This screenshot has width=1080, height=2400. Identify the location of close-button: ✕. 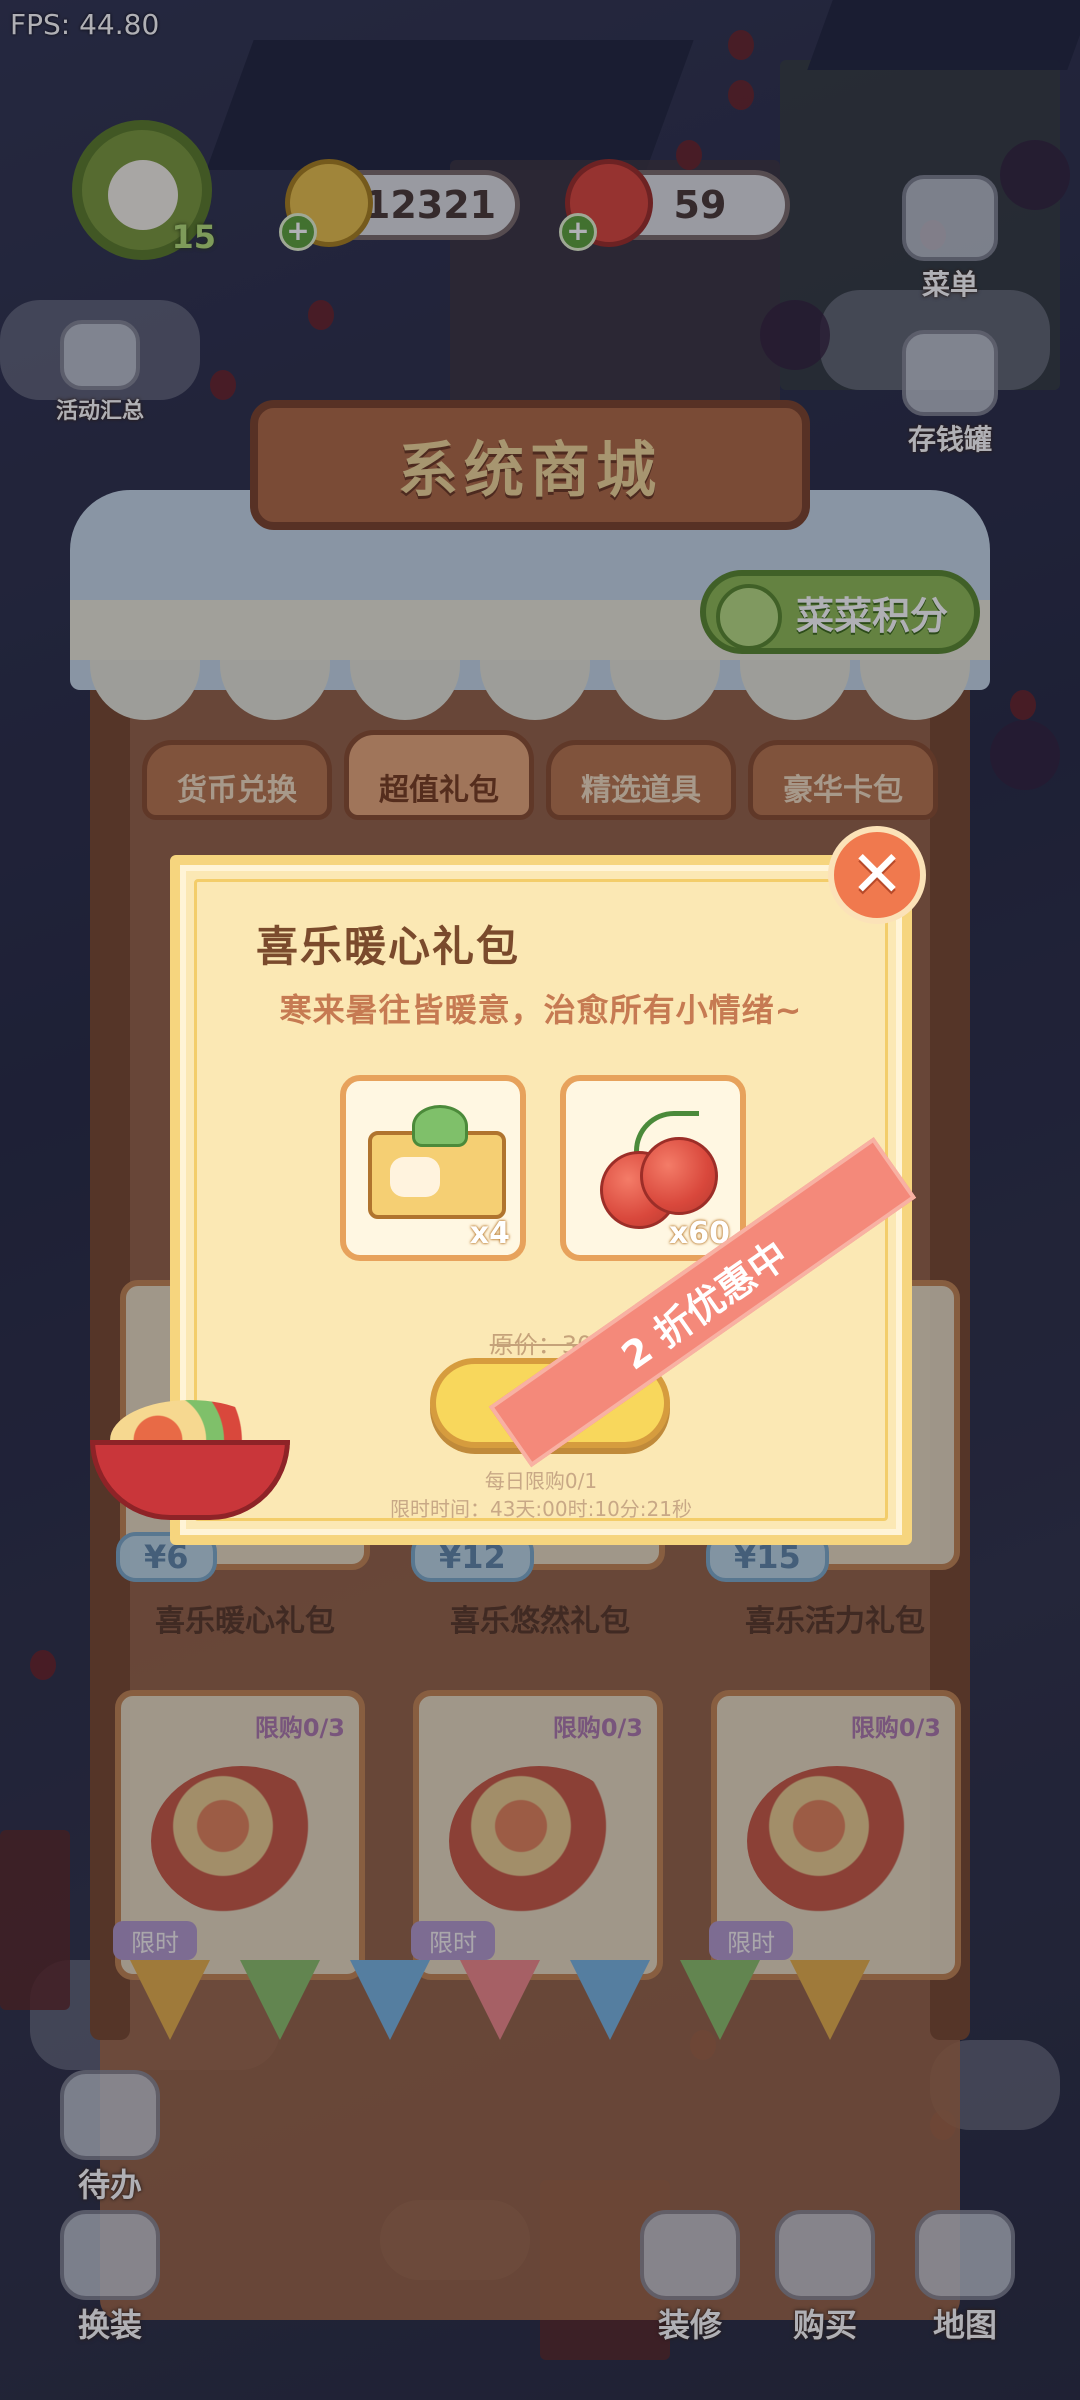
(877, 875).